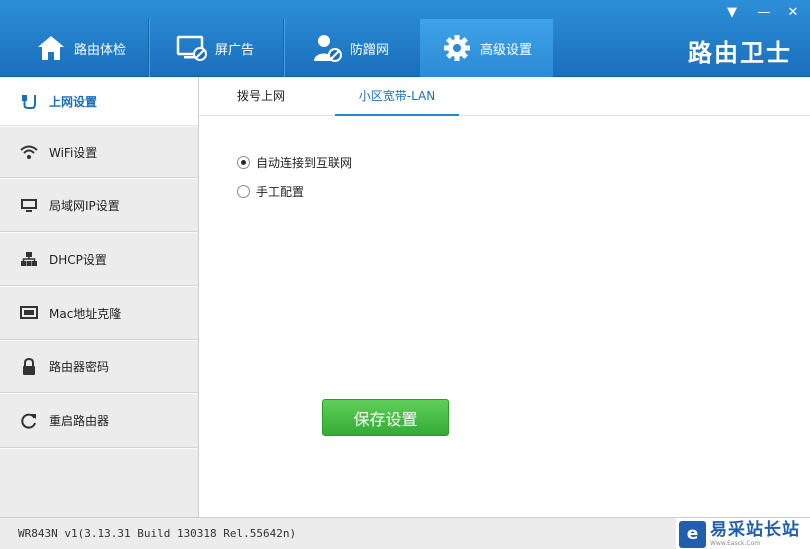 This screenshot has width=810, height=549. What do you see at coordinates (100, 50) in the screenshot?
I see `tab-label: 路由体检` at bounding box center [100, 50].